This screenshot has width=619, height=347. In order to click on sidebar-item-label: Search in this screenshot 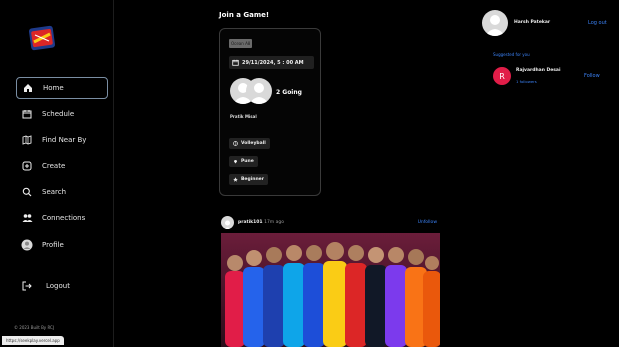, I will do `click(54, 192)`.